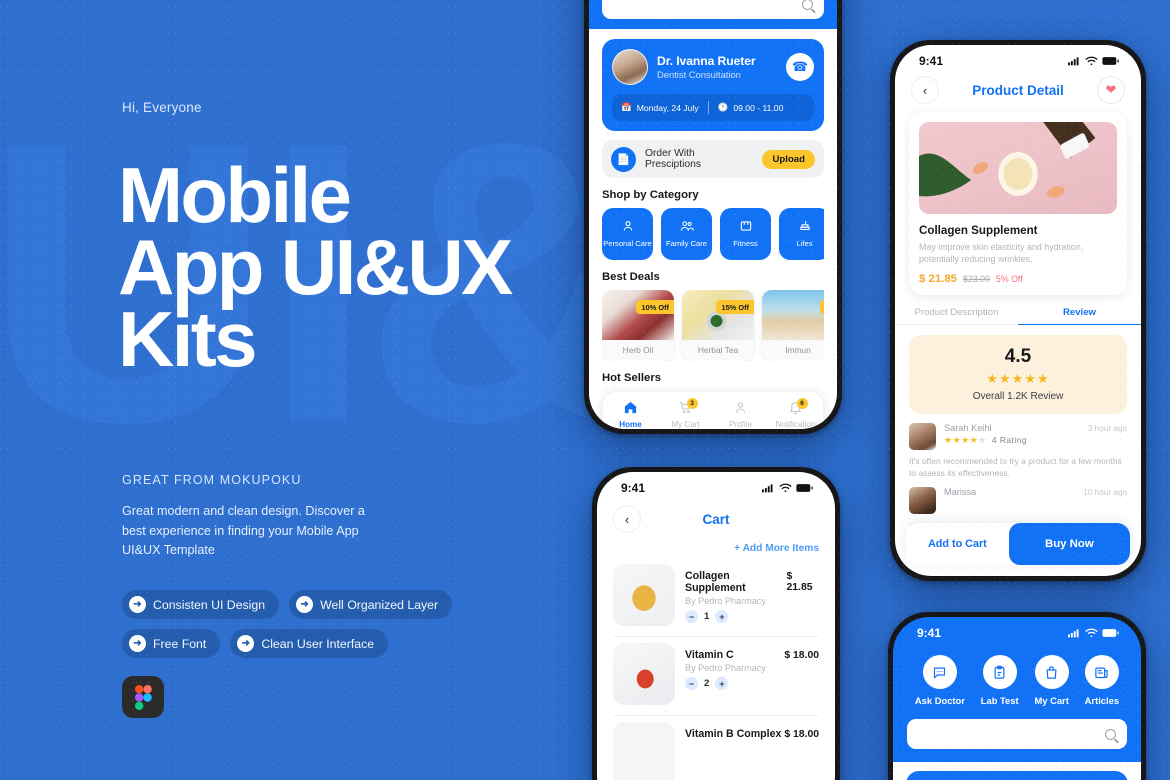 Image resolution: width=1170 pixels, height=780 pixels. What do you see at coordinates (1000, 680) in the screenshot?
I see `quick-action-lab-test: Lab Test` at bounding box center [1000, 680].